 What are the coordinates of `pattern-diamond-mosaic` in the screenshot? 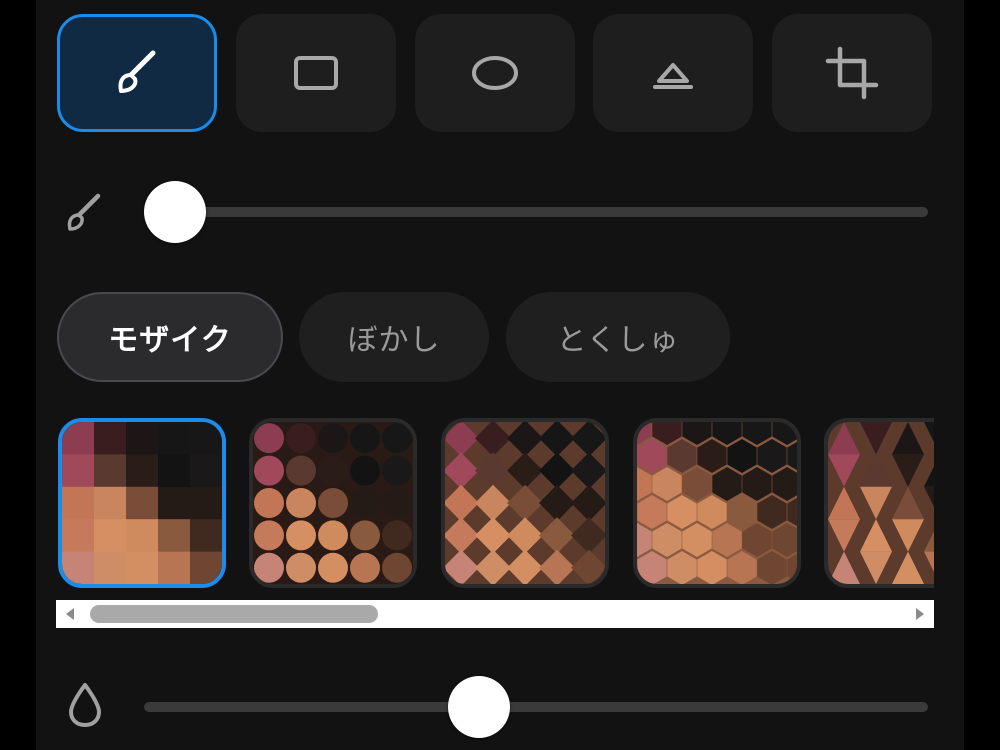 It's located at (525, 503).